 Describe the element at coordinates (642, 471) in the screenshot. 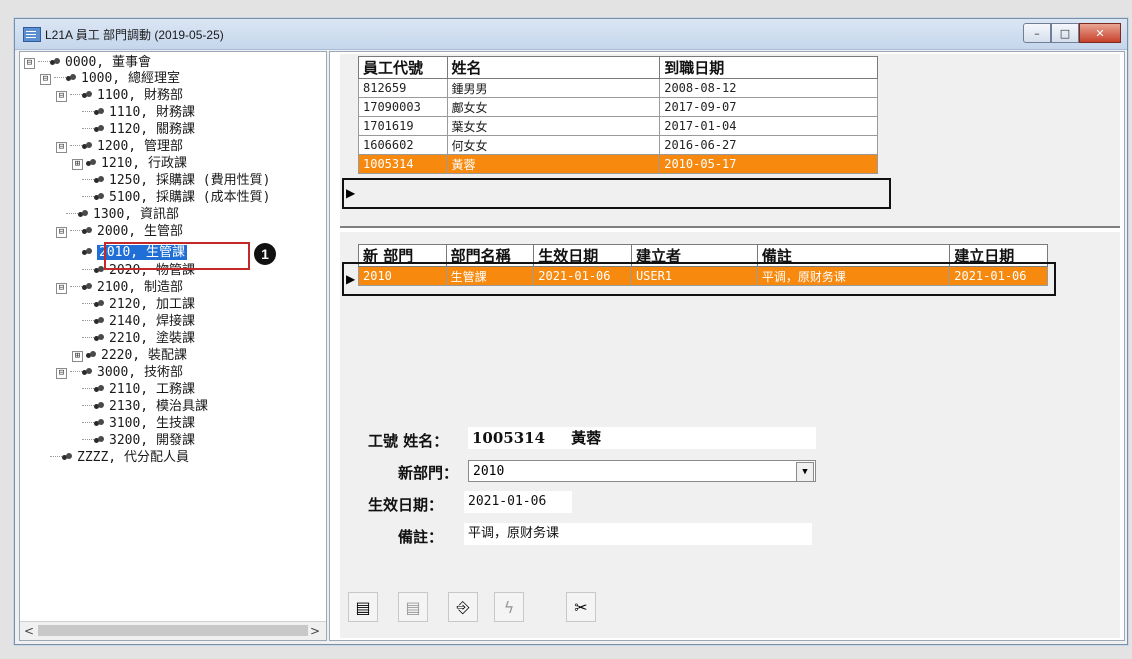

I see `new-dept-select: 2010 ▼` at that location.